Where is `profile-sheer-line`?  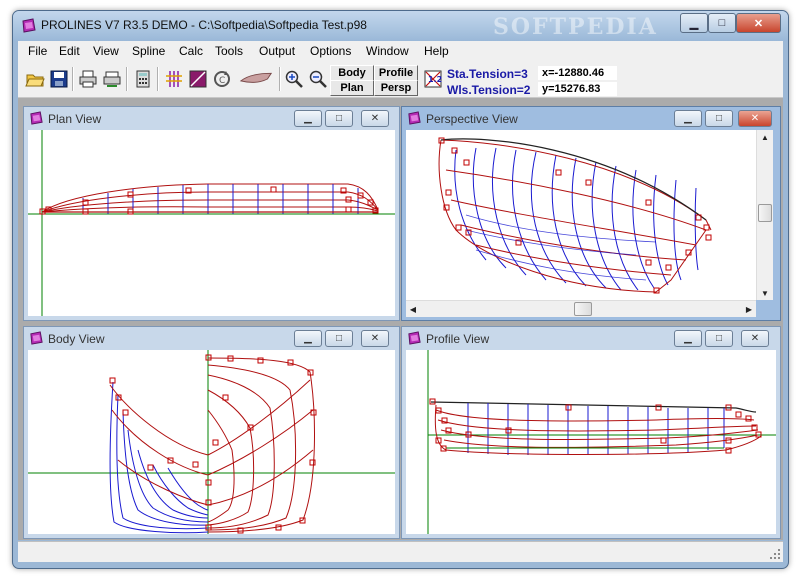
profile-sheer-line is located at coordinates (593, 407).